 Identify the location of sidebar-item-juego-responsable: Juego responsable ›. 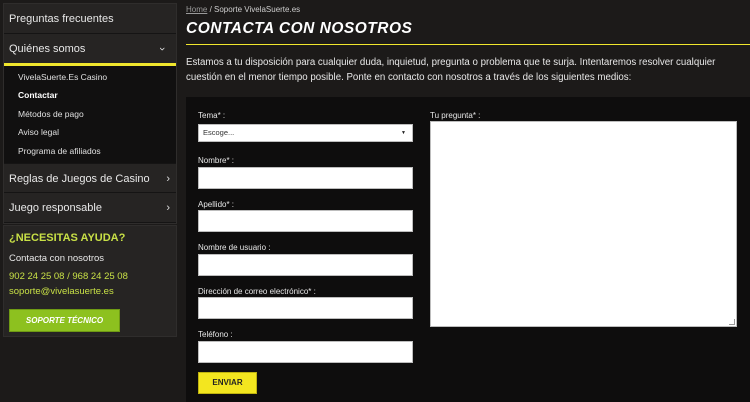
(90, 208).